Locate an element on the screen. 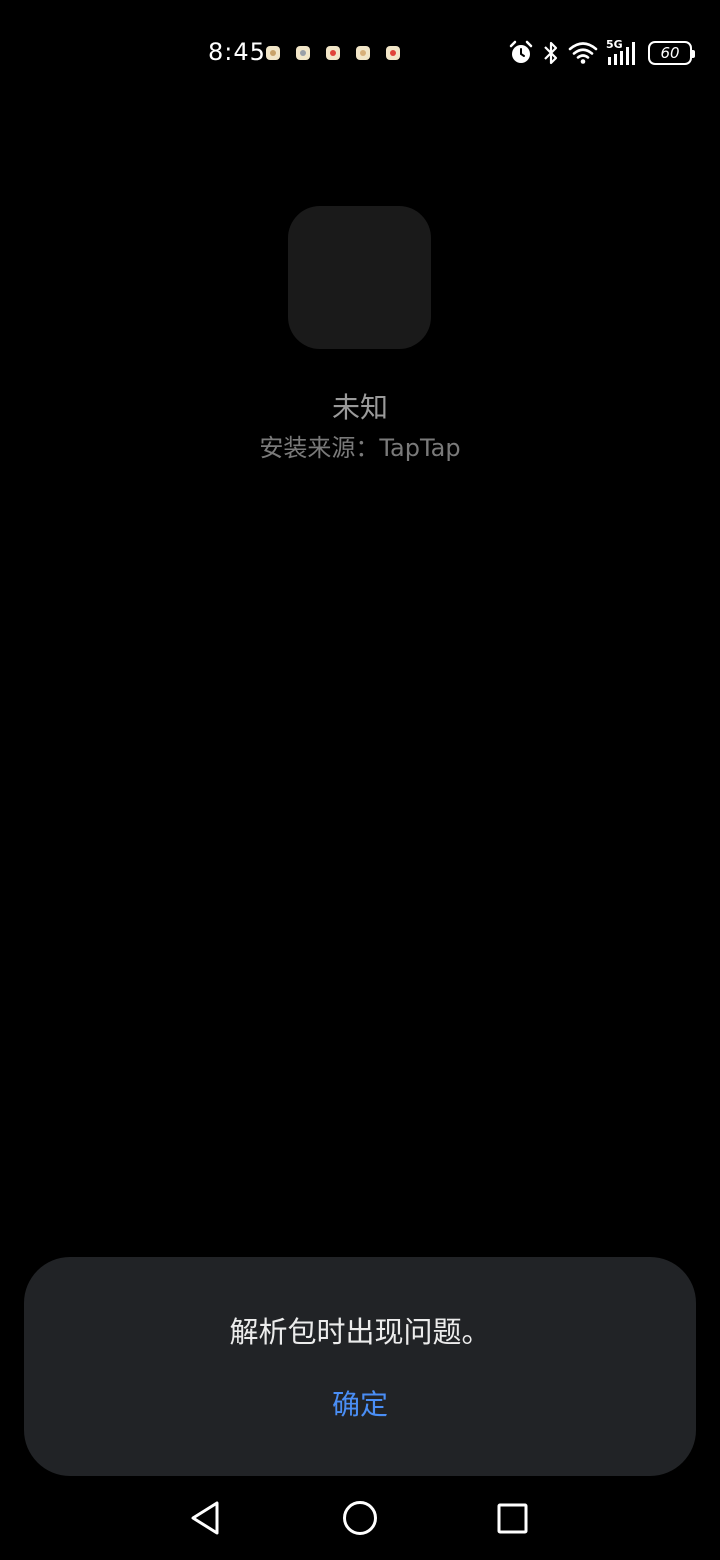 This screenshot has height=1560, width=720. install-source: 安装来源：TapTap is located at coordinates (360, 448).